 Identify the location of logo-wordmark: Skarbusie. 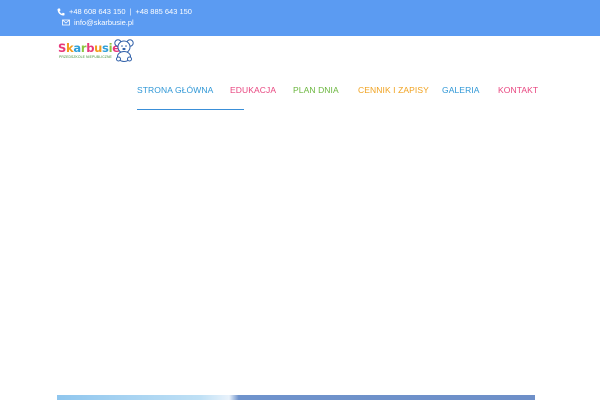
(89, 48).